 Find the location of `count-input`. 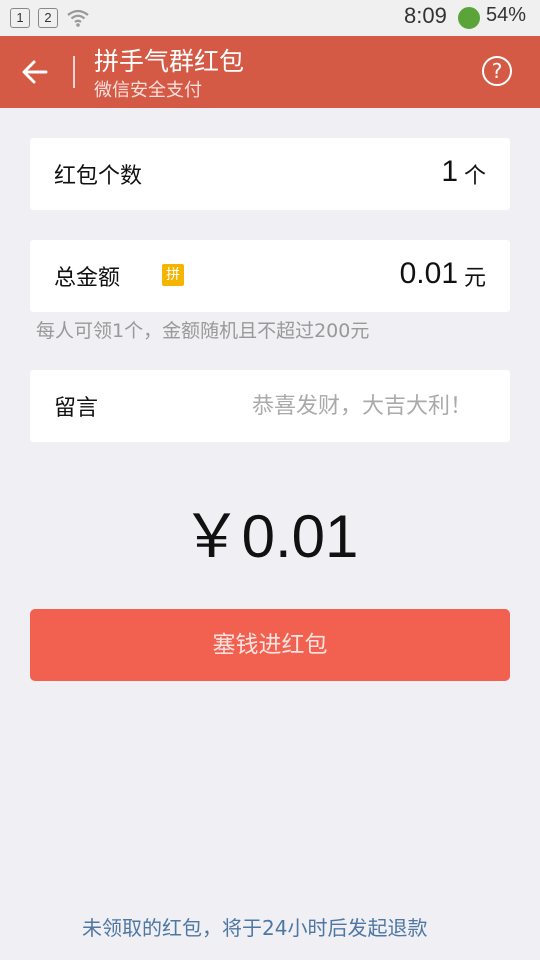

count-input is located at coordinates (378, 172).